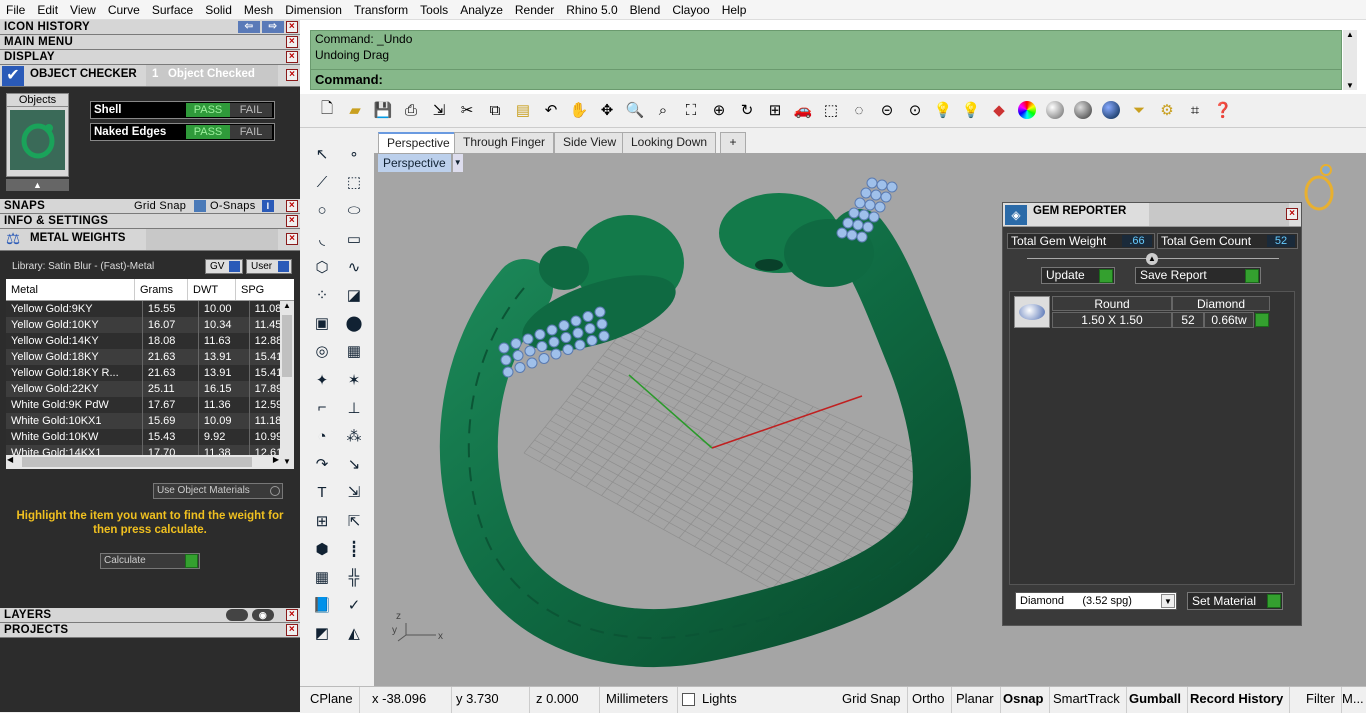 Image resolution: width=1366 pixels, height=713 pixels. Describe the element at coordinates (313, 10) in the screenshot. I see `menu-dimension: Dimension` at that location.